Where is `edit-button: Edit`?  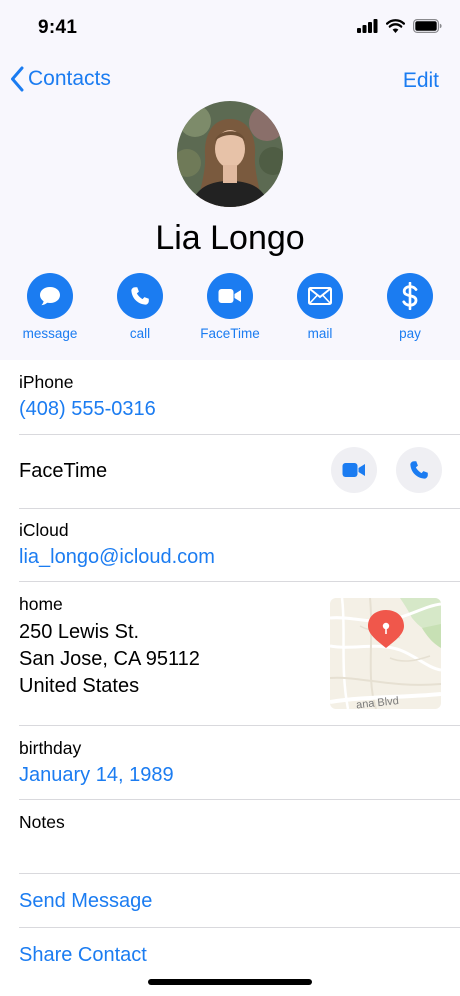 edit-button: Edit is located at coordinates (421, 81).